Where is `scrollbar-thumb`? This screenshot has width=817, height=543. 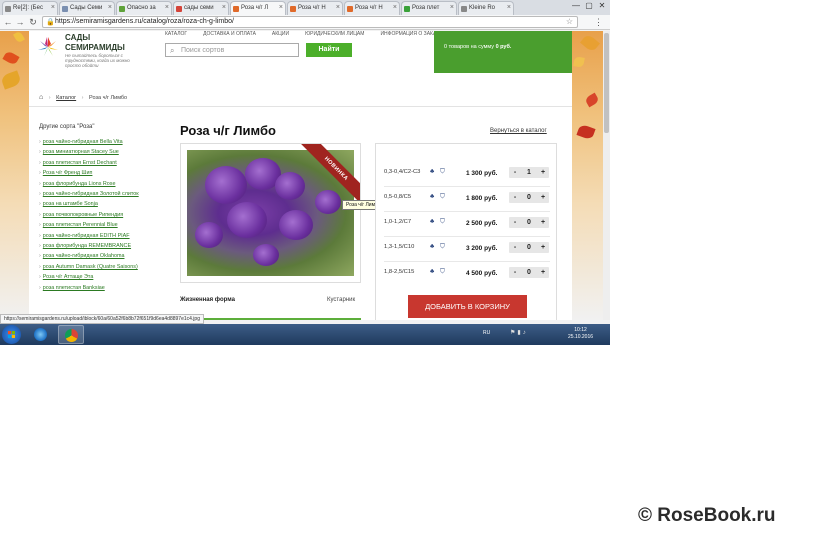
scrollbar-thumb is located at coordinates (606, 83).